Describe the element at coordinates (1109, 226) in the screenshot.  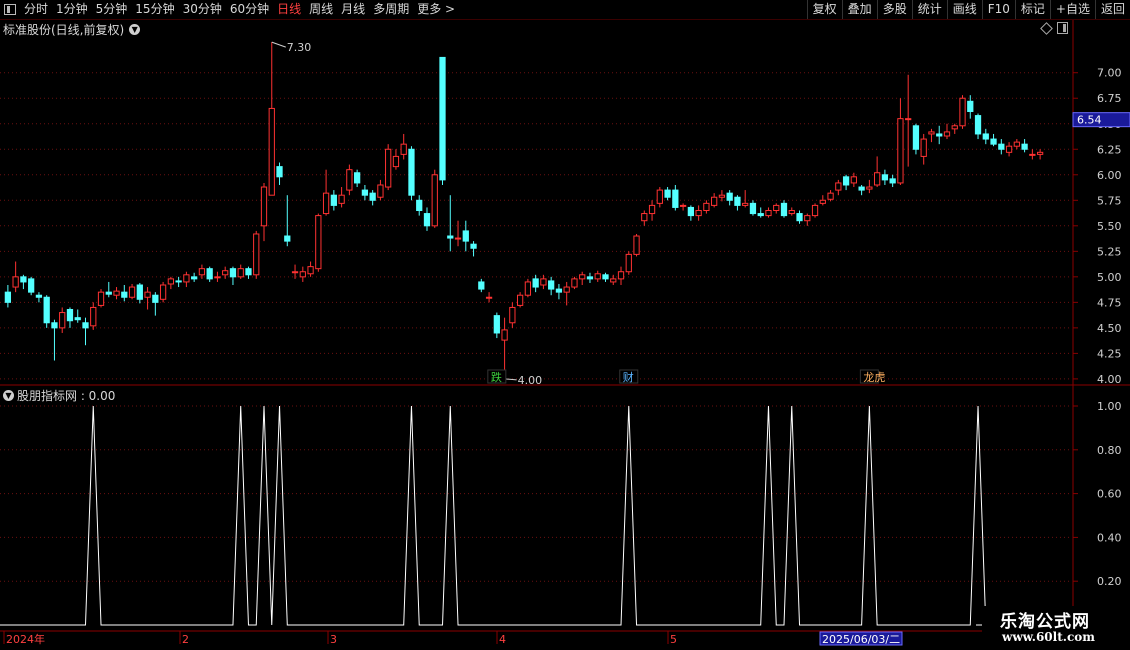
I see `price-tick-label: 5.50` at that location.